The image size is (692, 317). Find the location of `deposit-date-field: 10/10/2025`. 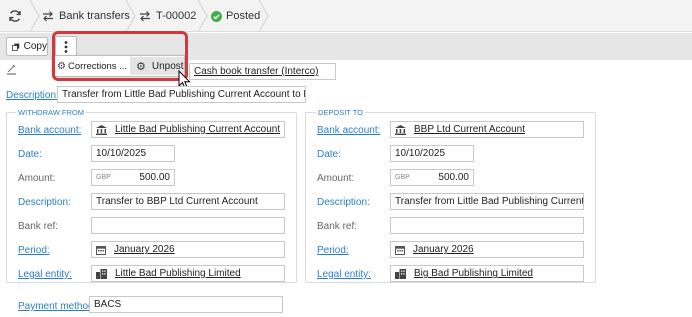

deposit-date-field: 10/10/2025 is located at coordinates (432, 153).